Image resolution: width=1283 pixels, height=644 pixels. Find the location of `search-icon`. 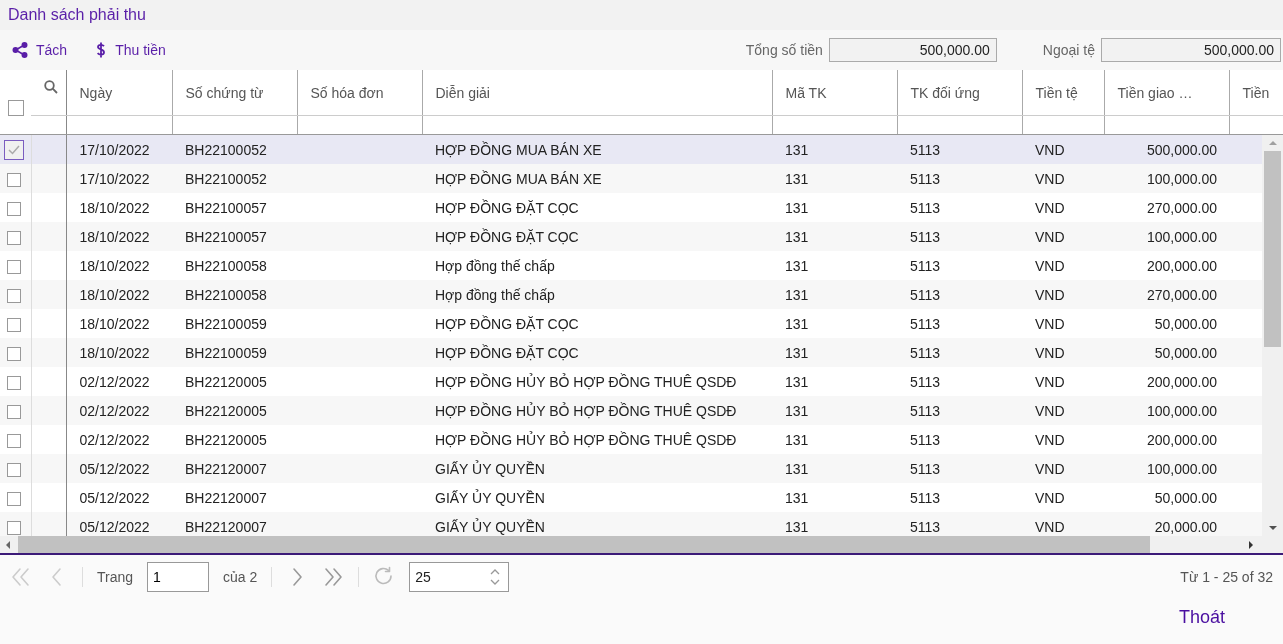

search-icon is located at coordinates (51, 87).